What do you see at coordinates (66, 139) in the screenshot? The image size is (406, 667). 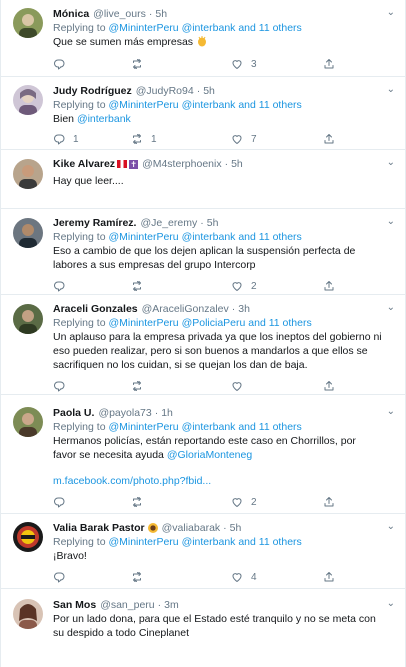 I see `reply-button: 1` at bounding box center [66, 139].